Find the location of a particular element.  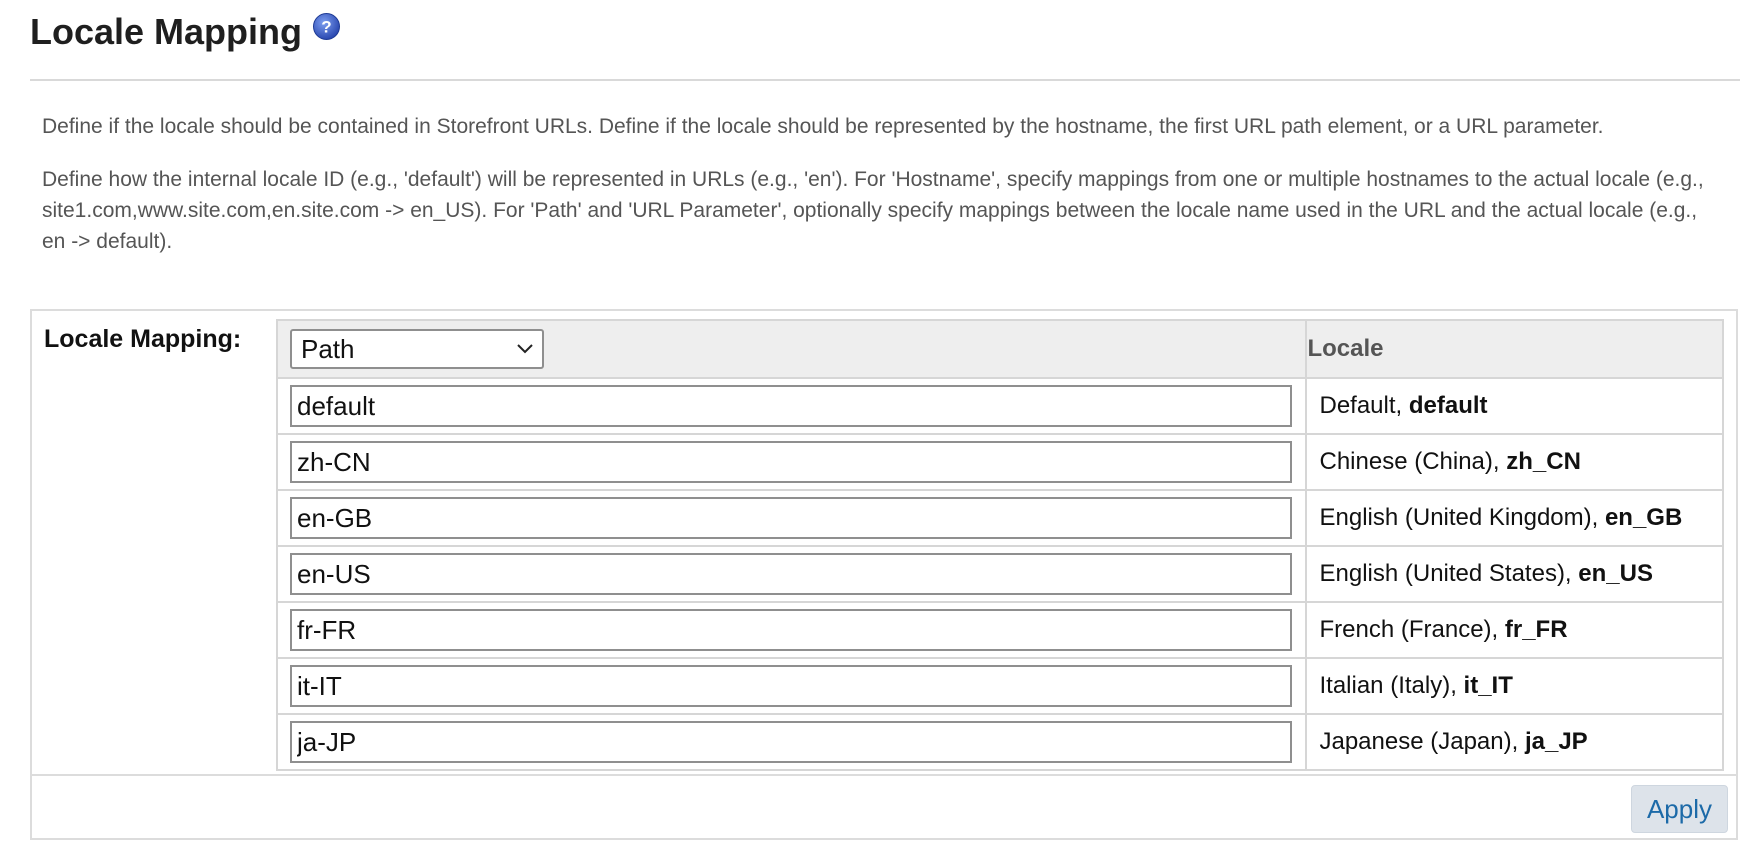

table-row: Italian (Italy), it_IT is located at coordinates (999, 686).